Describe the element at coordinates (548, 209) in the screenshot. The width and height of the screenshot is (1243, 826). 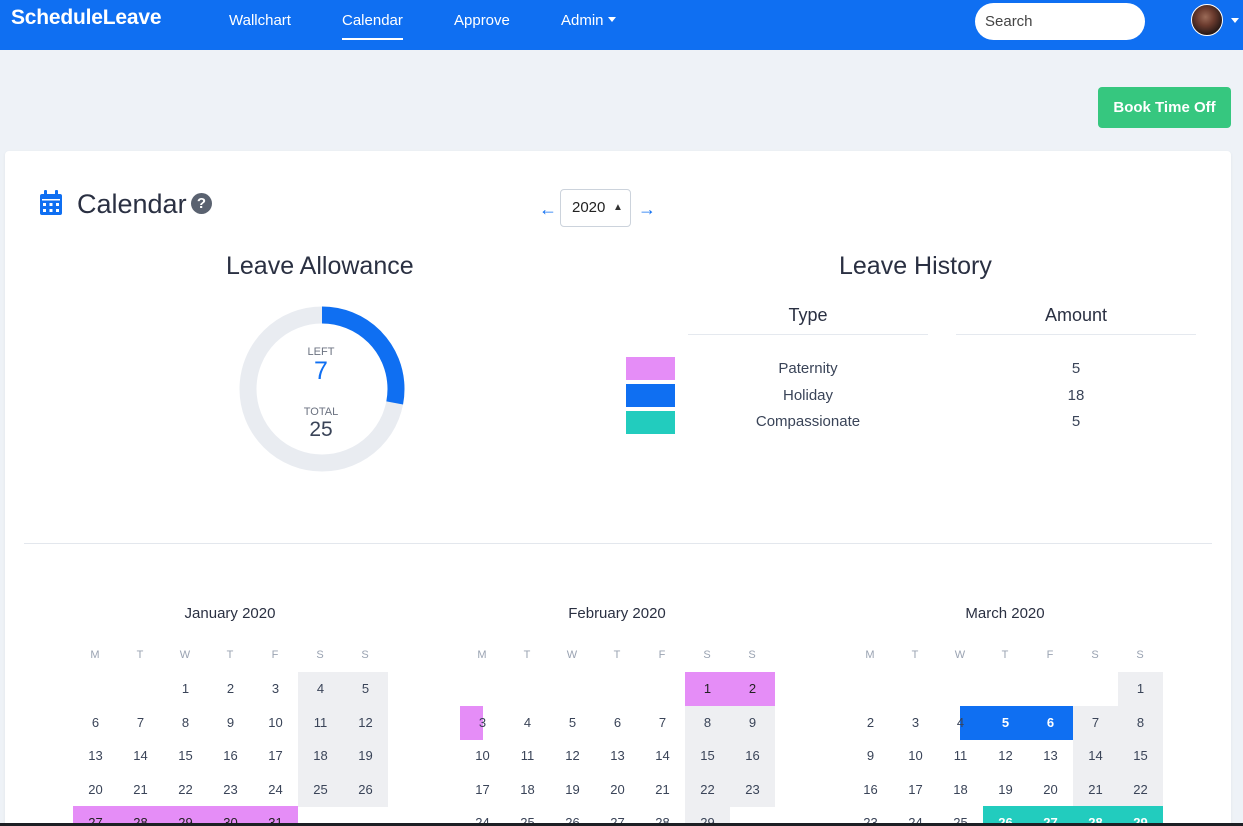
I see `prev-year-arrow-icon: ←` at that location.